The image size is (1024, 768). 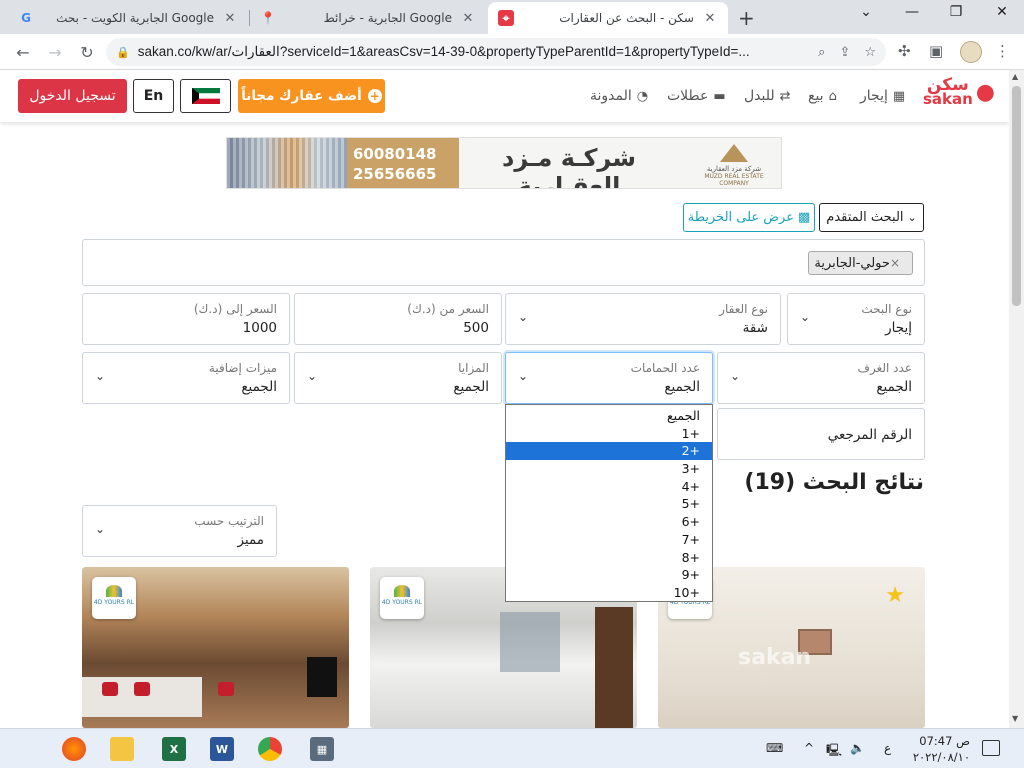 What do you see at coordinates (1016, 399) in the screenshot?
I see `page-scrollbar: ▲ ▼` at bounding box center [1016, 399].